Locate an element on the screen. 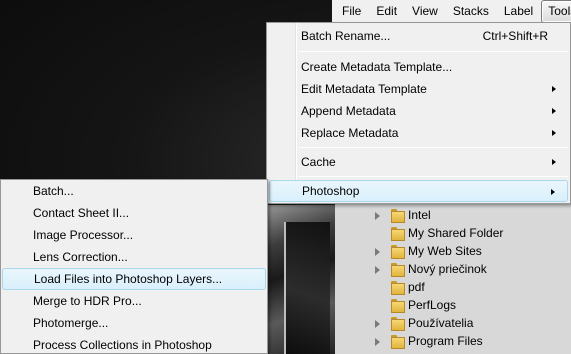 The height and width of the screenshot is (354, 571). menu-edit: Edit is located at coordinates (386, 11).